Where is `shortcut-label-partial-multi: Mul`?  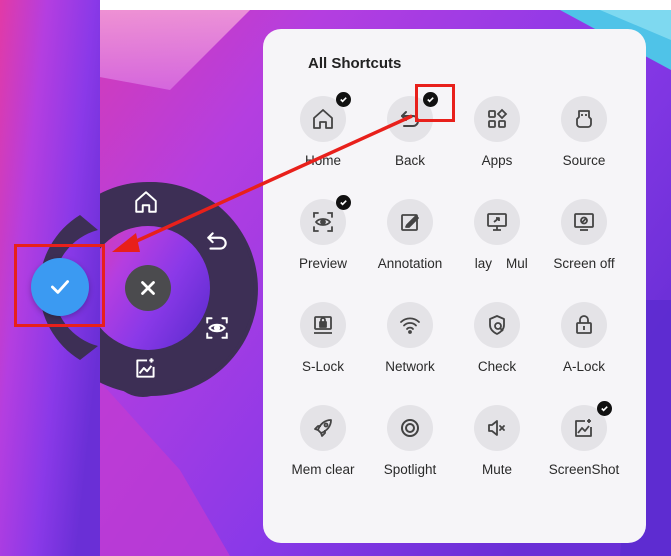 shortcut-label-partial-multi: Mul is located at coordinates (517, 263).